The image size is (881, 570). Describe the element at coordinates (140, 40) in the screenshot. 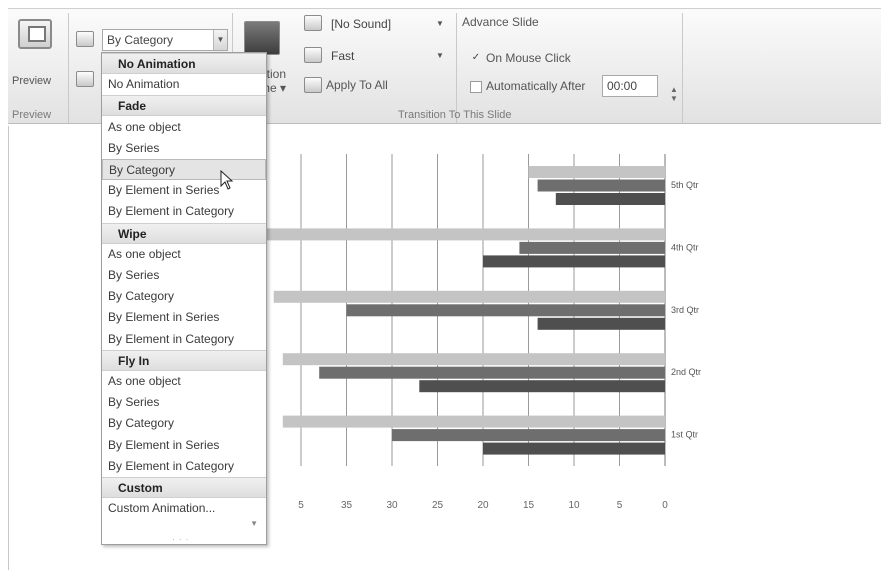

I see `animate-combo-value: By Category` at that location.